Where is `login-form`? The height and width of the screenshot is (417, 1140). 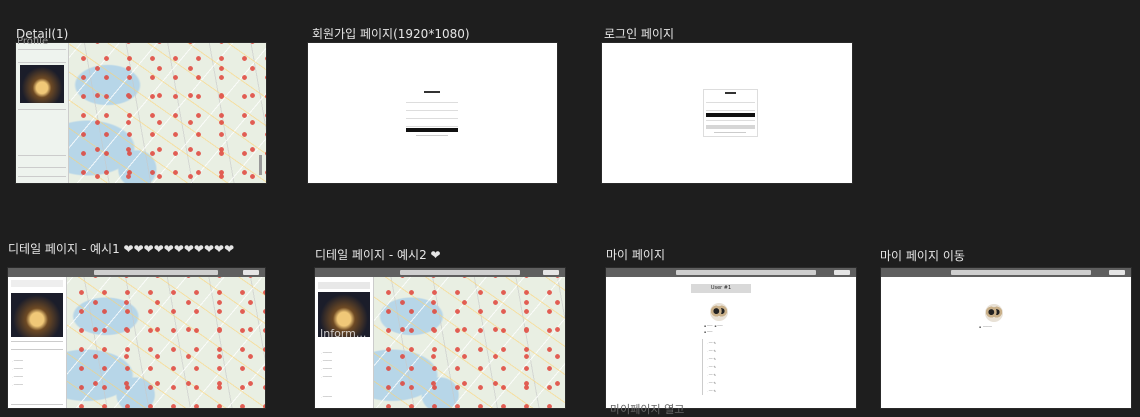
login-form is located at coordinates (730, 113).